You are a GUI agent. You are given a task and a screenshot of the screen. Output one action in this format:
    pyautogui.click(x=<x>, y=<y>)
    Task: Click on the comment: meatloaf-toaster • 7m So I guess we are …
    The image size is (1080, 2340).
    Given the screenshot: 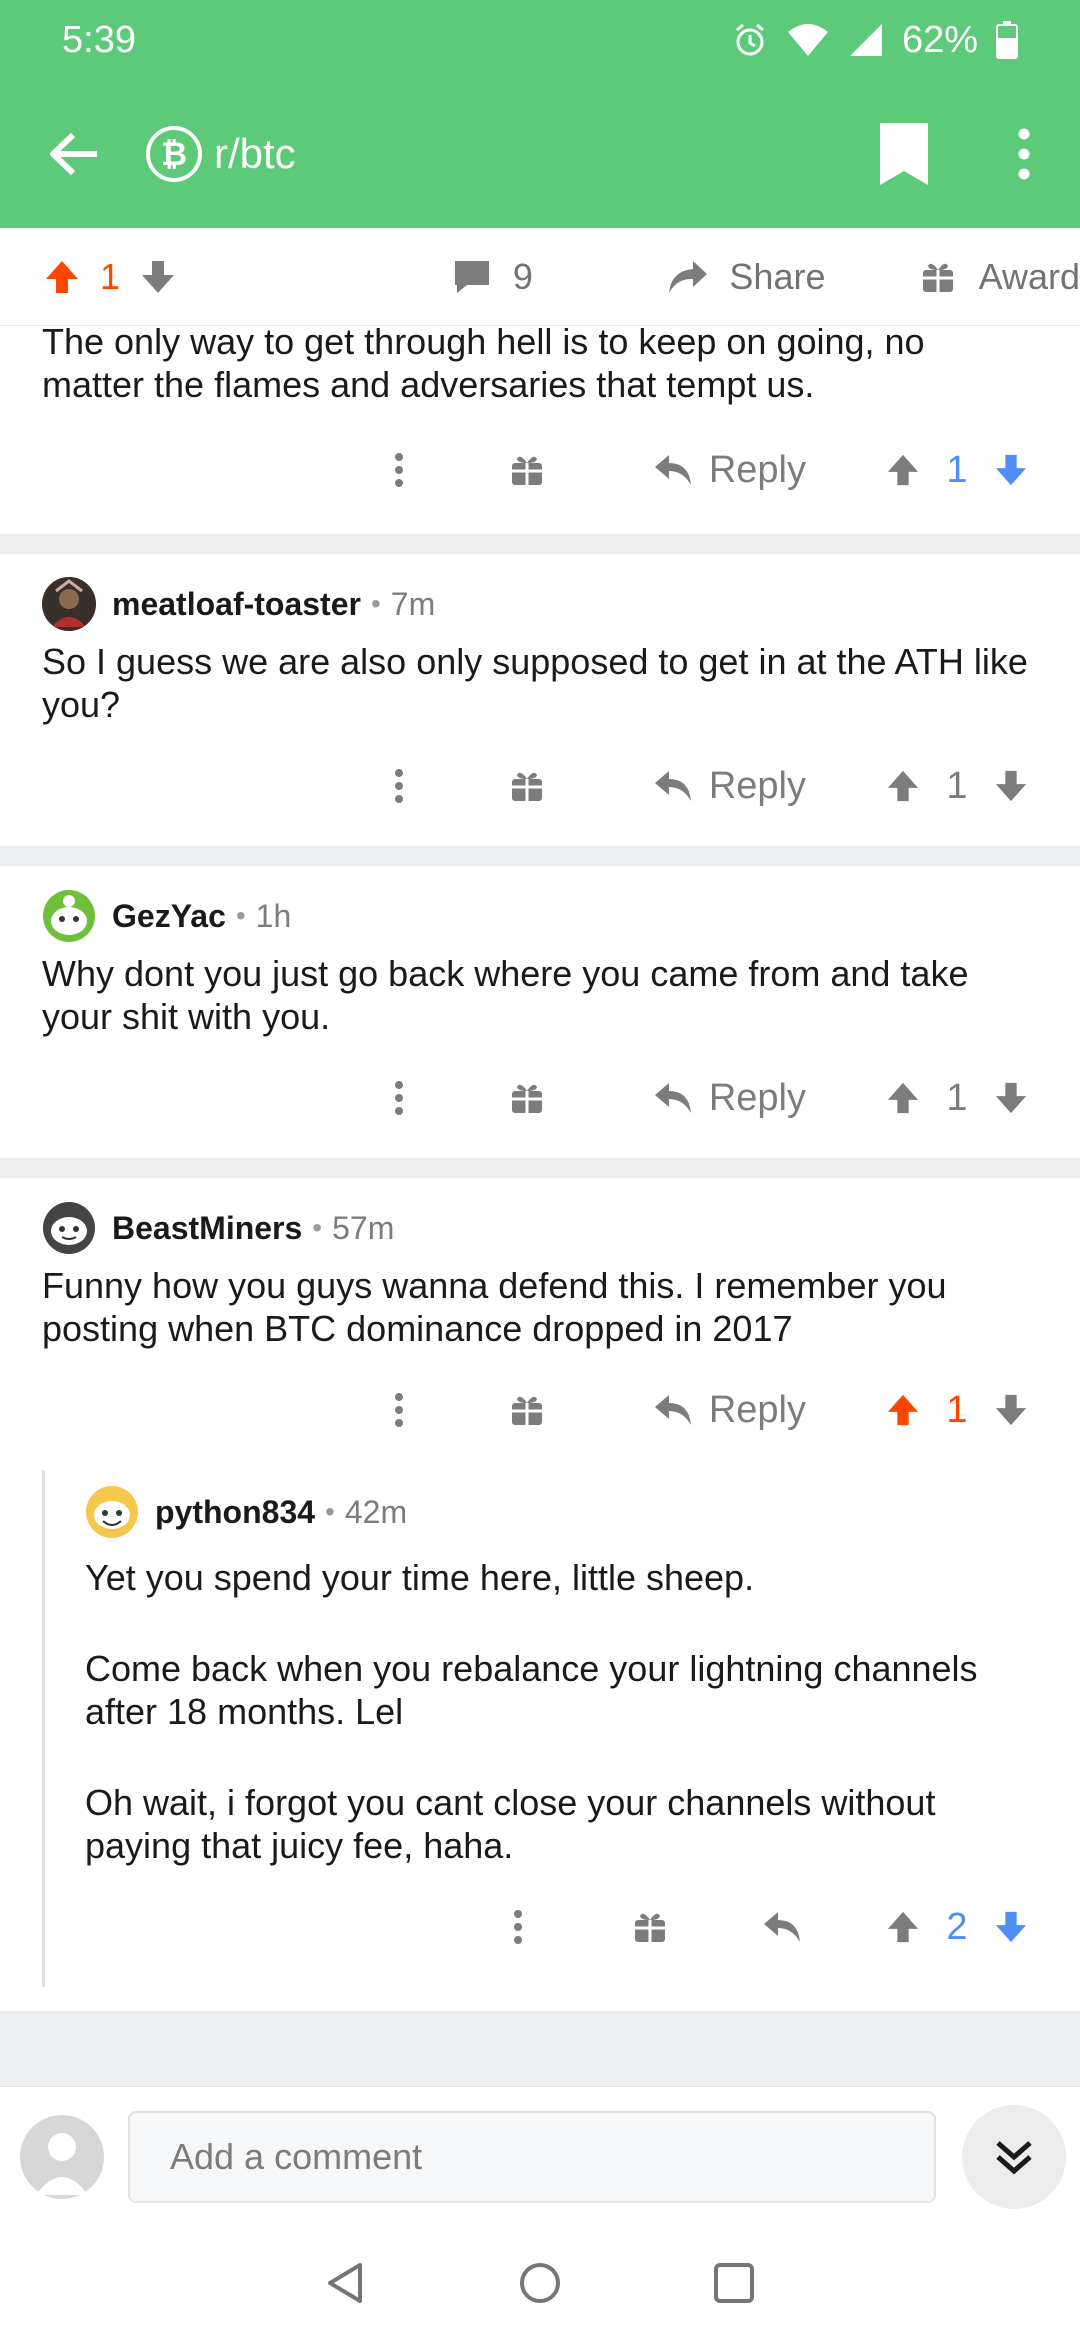 What is the action you would take?
    pyautogui.click(x=540, y=700)
    